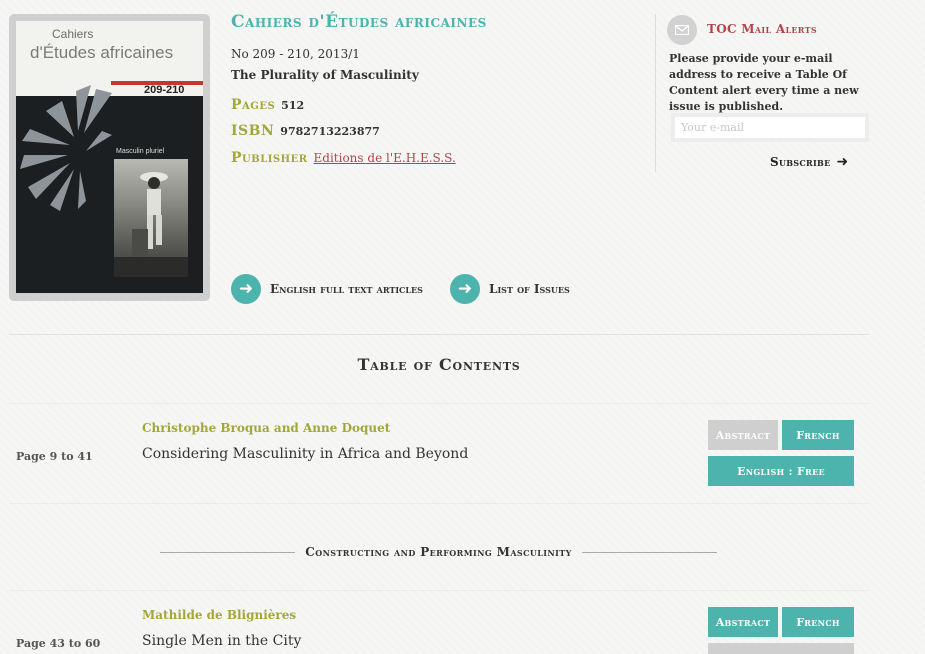  What do you see at coordinates (102, 52) in the screenshot?
I see `cover-title-line2: d'Études africaines` at bounding box center [102, 52].